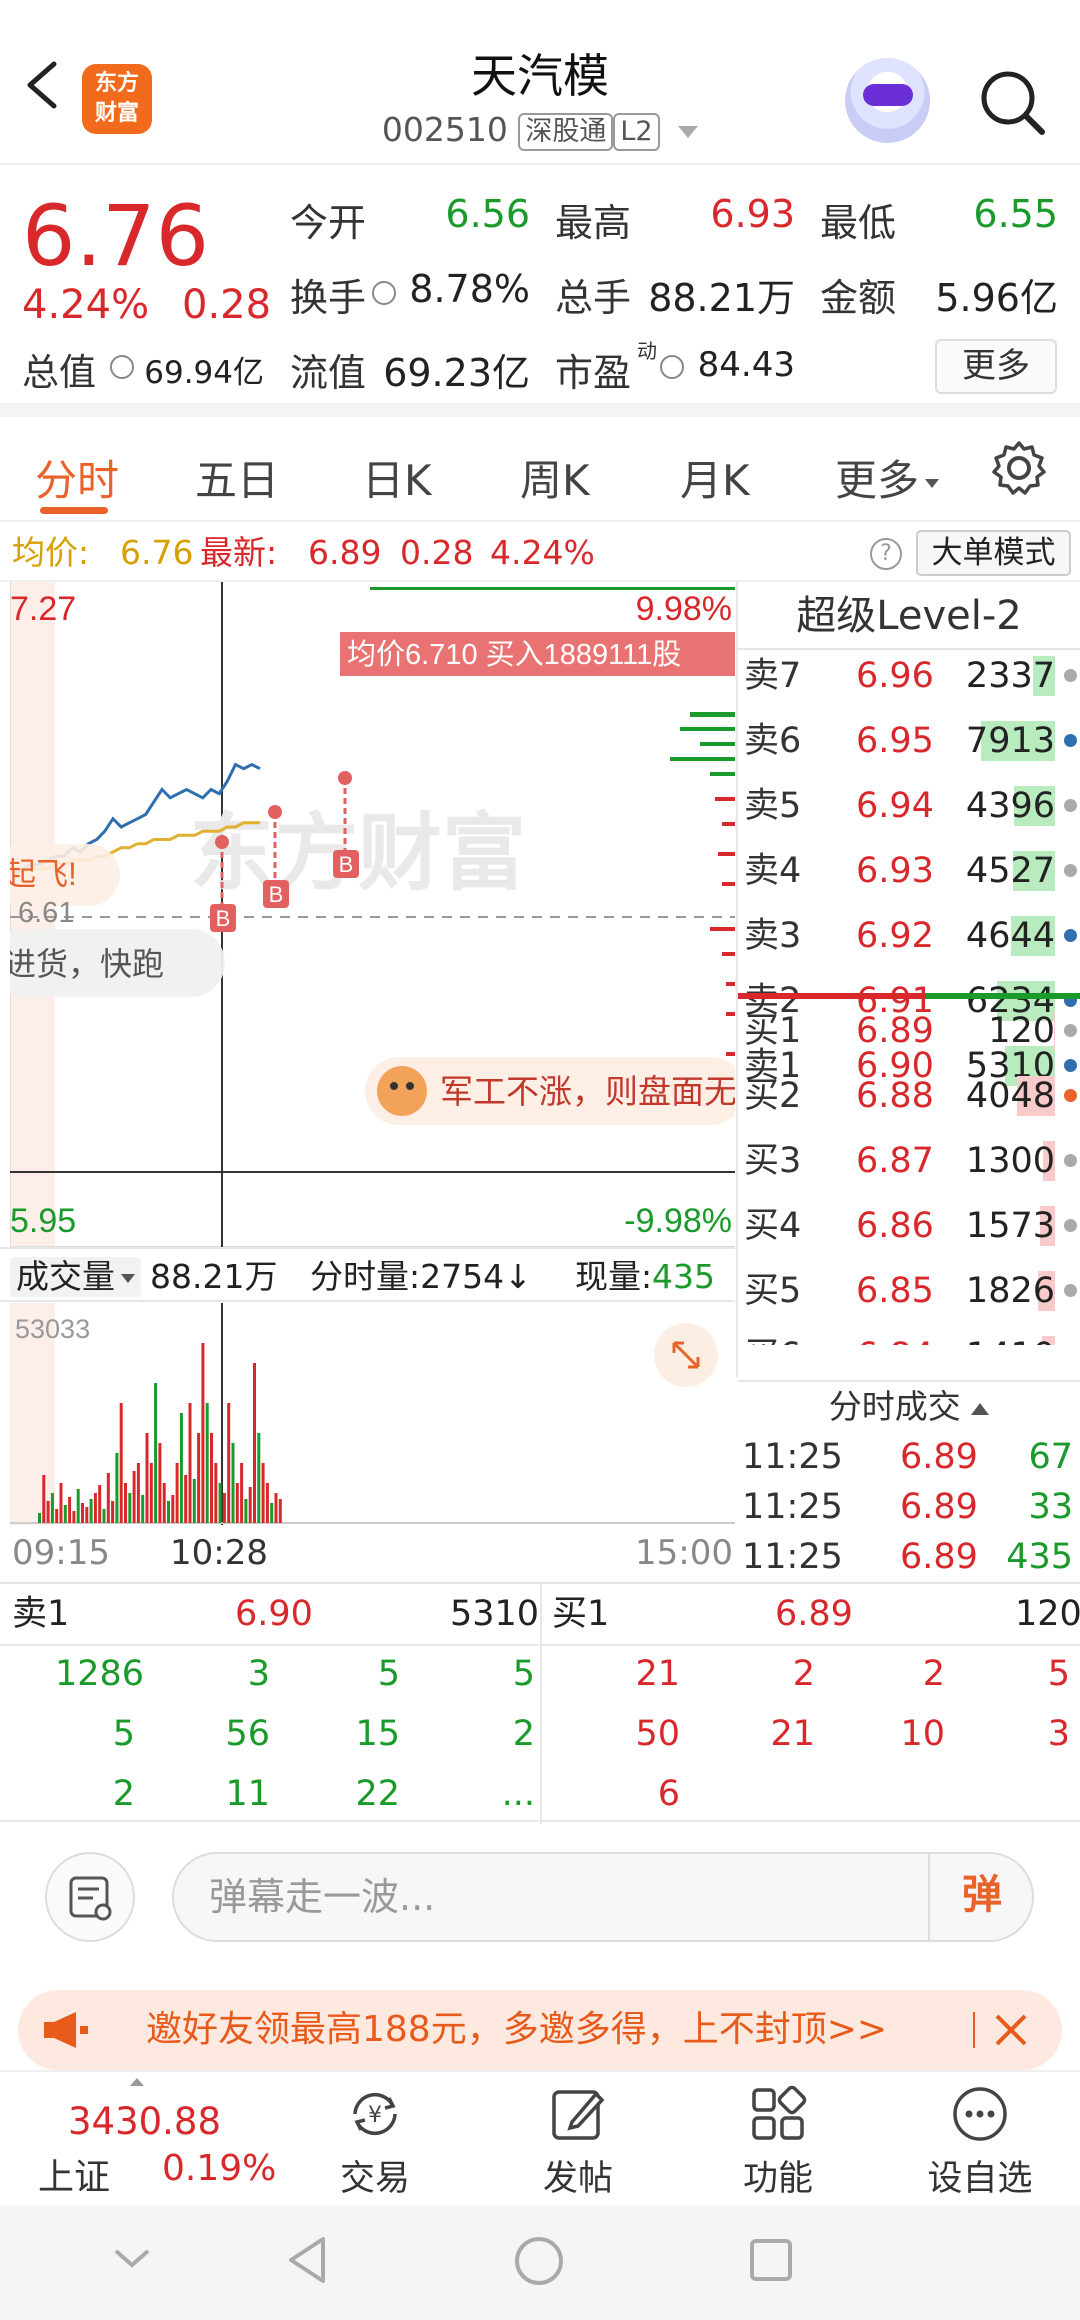 This screenshot has width=1080, height=2320. Describe the element at coordinates (345, 552) in the screenshot. I see `latest-value: 6.89` at that location.